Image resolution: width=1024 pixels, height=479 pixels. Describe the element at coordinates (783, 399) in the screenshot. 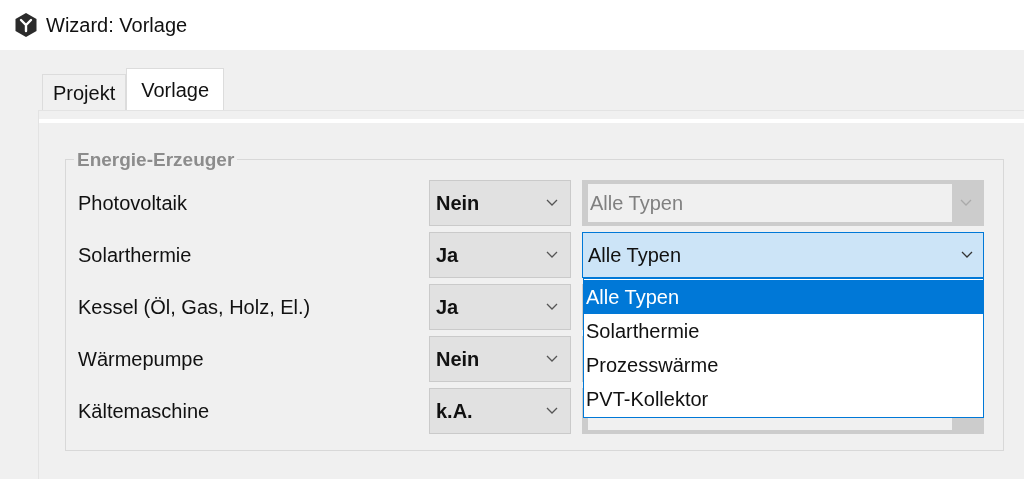

I see `dropdown-option: PVT-Kollektor` at that location.